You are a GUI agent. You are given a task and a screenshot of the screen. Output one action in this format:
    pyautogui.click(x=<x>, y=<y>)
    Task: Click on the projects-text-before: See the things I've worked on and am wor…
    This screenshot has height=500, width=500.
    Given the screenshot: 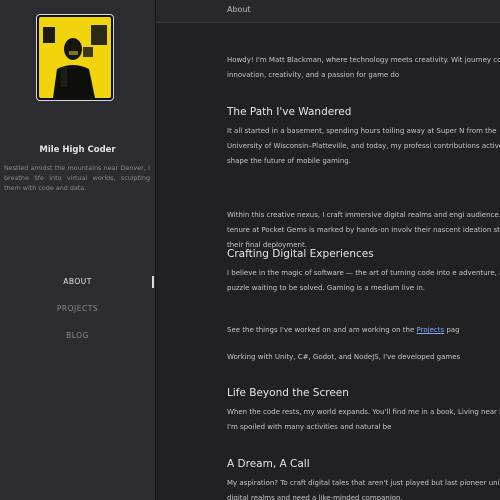 What is the action you would take?
    pyautogui.click(x=322, y=330)
    